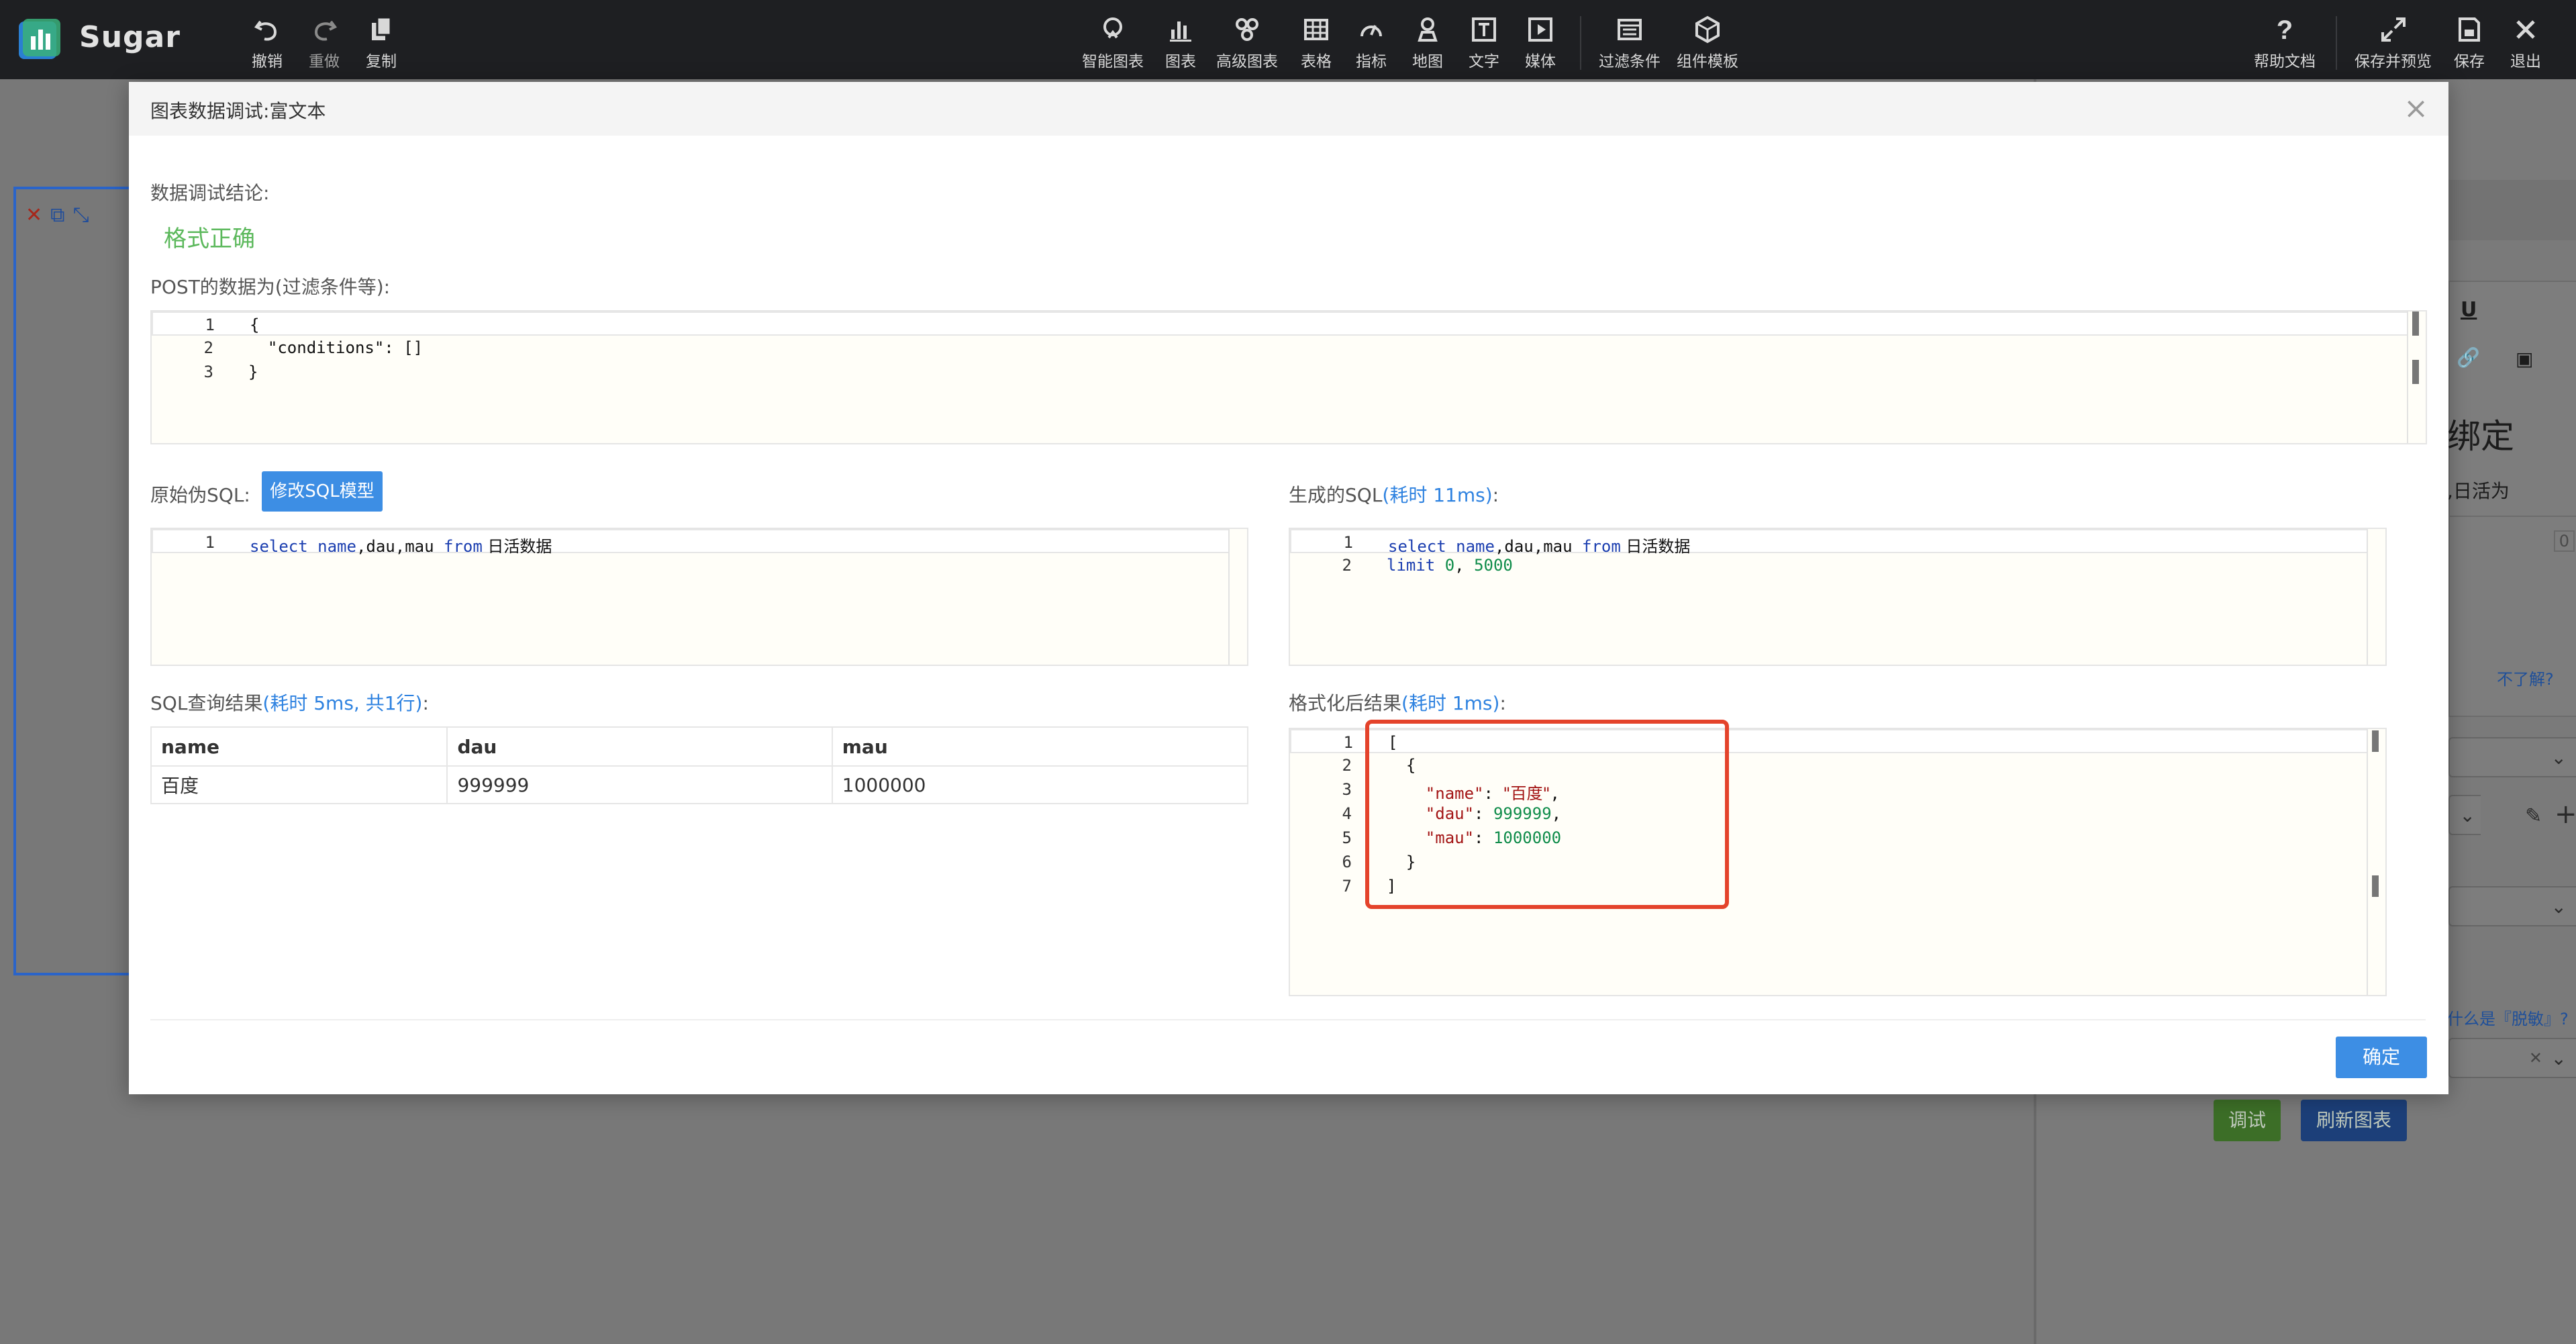 The width and height of the screenshot is (2576, 1344). Describe the element at coordinates (1347, 886) in the screenshot. I see `line-number: 7` at that location.